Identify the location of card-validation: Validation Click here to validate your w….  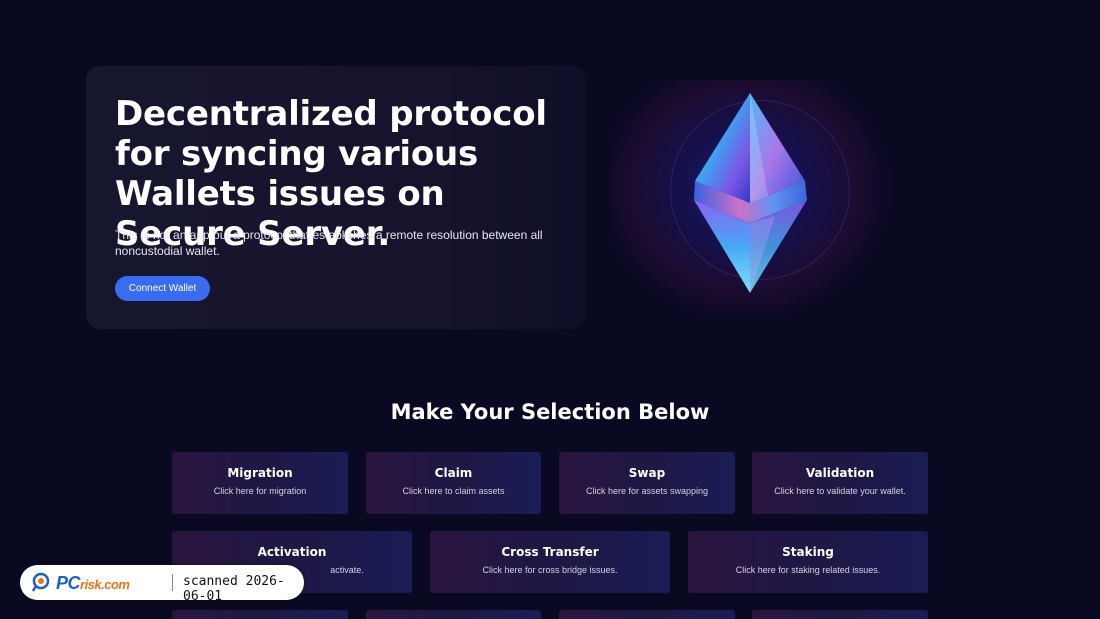
(840, 483).